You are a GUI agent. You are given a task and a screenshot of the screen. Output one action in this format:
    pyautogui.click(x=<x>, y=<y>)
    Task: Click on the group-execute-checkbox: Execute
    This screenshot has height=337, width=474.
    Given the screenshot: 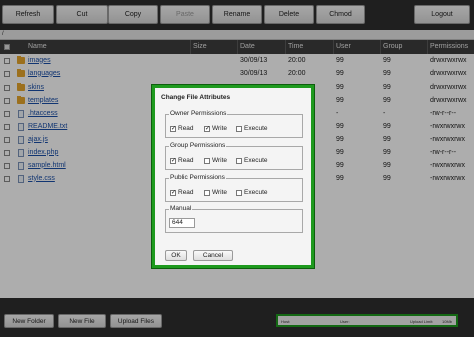 What is the action you would take?
    pyautogui.click(x=252, y=160)
    